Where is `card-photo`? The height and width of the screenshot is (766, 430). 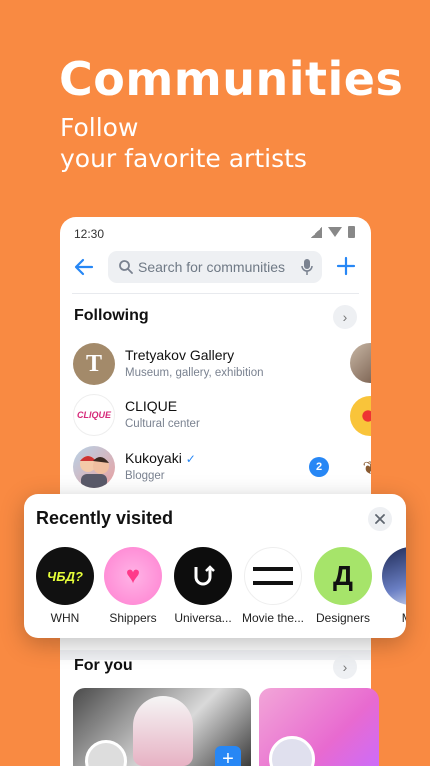 card-photo is located at coordinates (163, 731).